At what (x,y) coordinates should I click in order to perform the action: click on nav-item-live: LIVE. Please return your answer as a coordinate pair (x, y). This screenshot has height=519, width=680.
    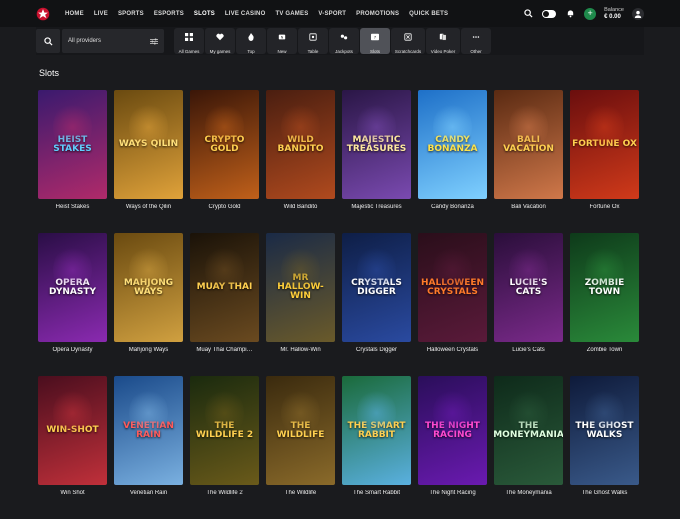
    Looking at the image, I should click on (101, 14).